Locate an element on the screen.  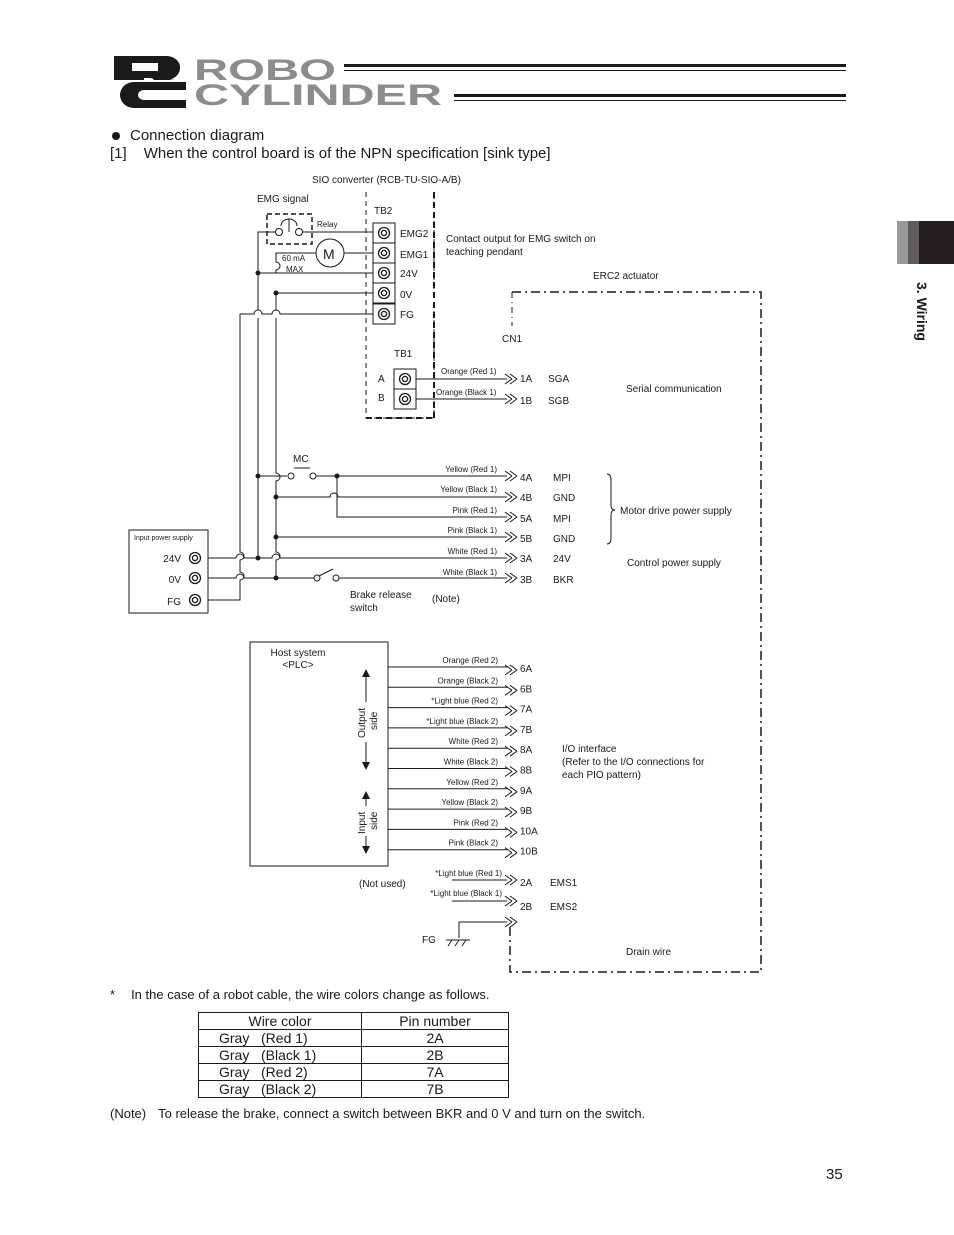
io-wire-color: Orange (Black 2) is located at coordinates (468, 680).